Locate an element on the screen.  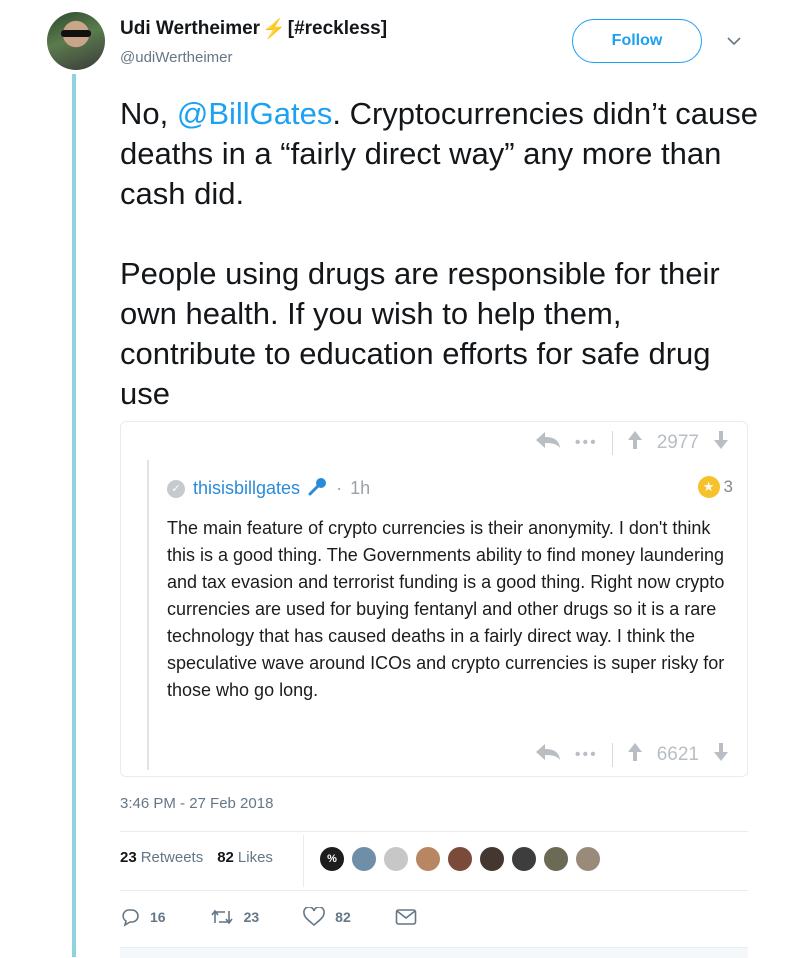
retweet-count: 23 is located at coordinates (251, 917).